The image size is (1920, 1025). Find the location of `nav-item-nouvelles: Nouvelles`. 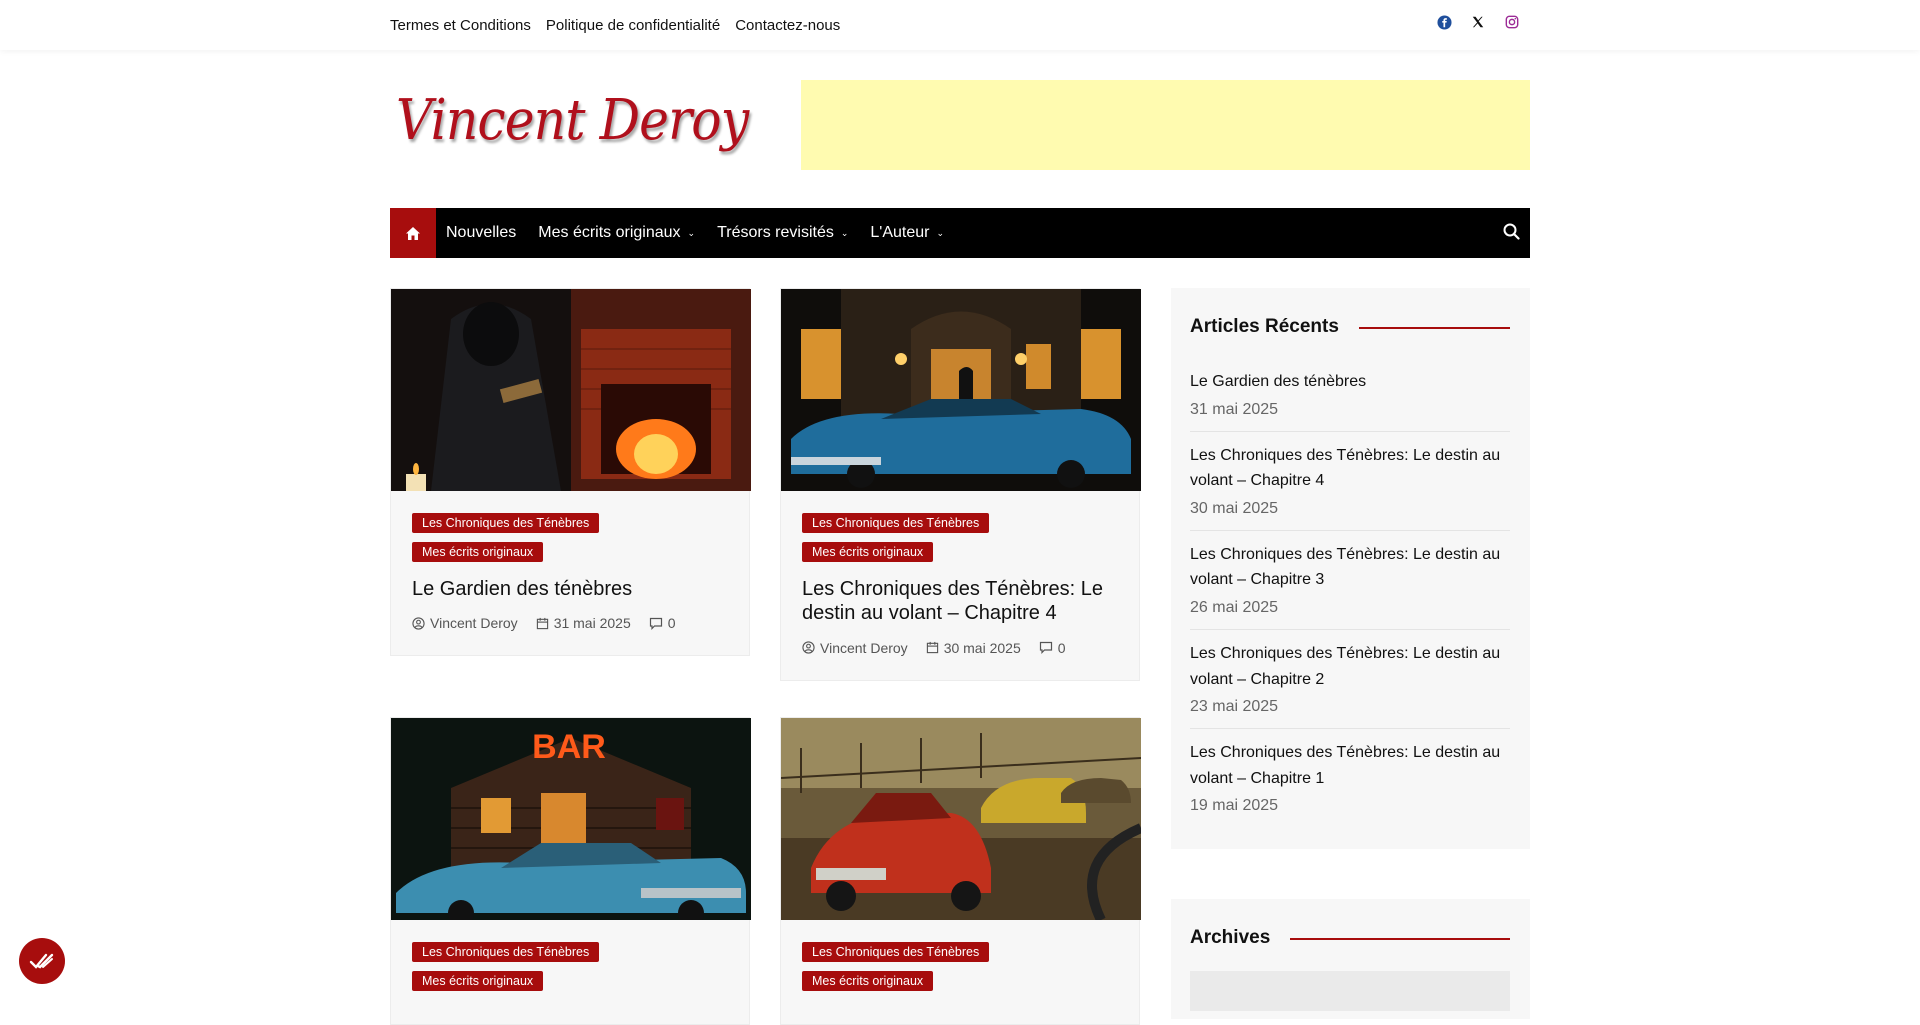

nav-item-nouvelles: Nouvelles is located at coordinates (481, 233).